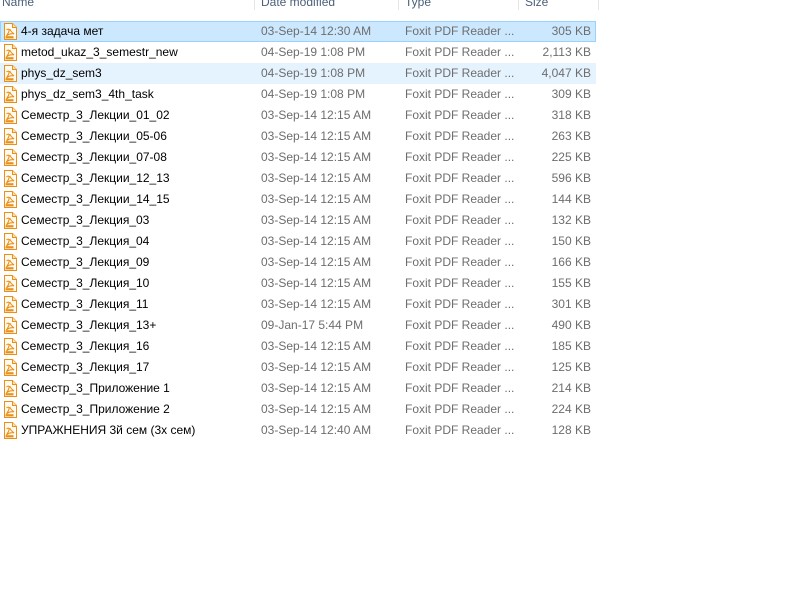 This screenshot has width=794, height=589. I want to click on file-name: Семестр_3_Лекции_07-08, so click(94, 157).